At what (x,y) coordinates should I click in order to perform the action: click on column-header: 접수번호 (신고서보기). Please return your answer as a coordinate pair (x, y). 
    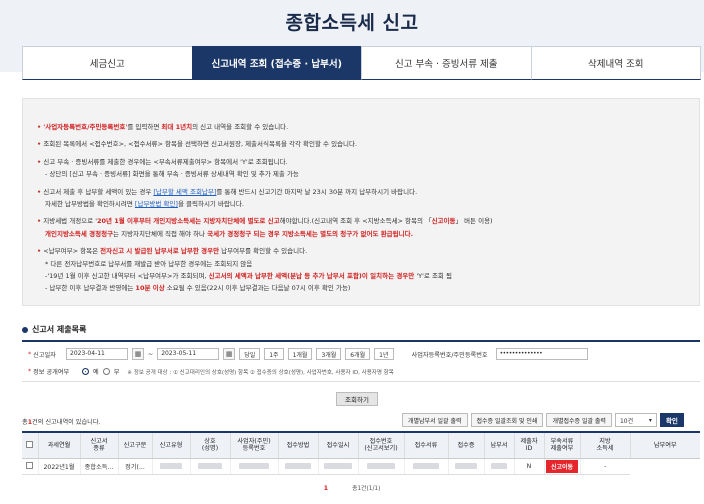
    Looking at the image, I should click on (381, 445).